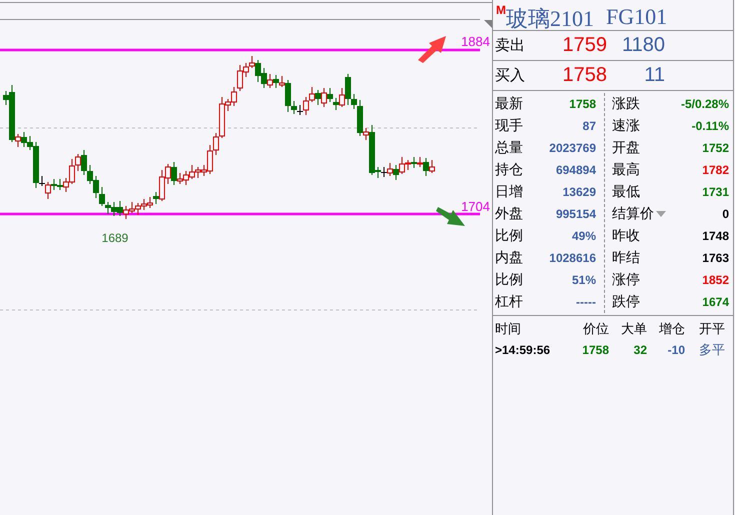 This screenshot has width=735, height=515. What do you see at coordinates (509, 126) in the screenshot?
I see `stat-label: 现手` at bounding box center [509, 126].